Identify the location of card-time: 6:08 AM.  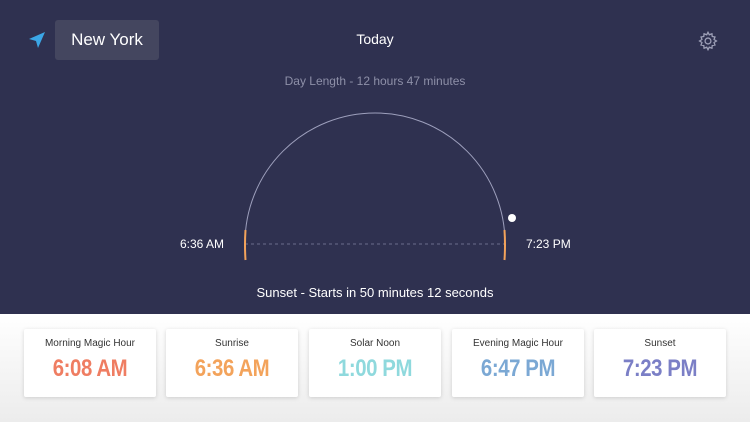
(90, 368).